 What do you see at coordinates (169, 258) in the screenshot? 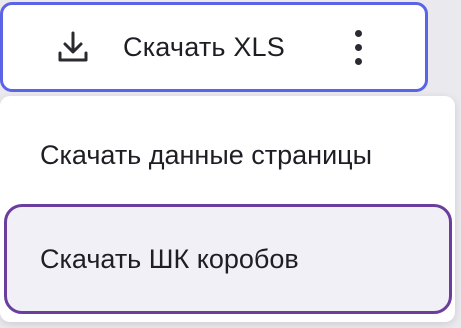
I see `menu-item-label: Скачать ШК коробов` at bounding box center [169, 258].